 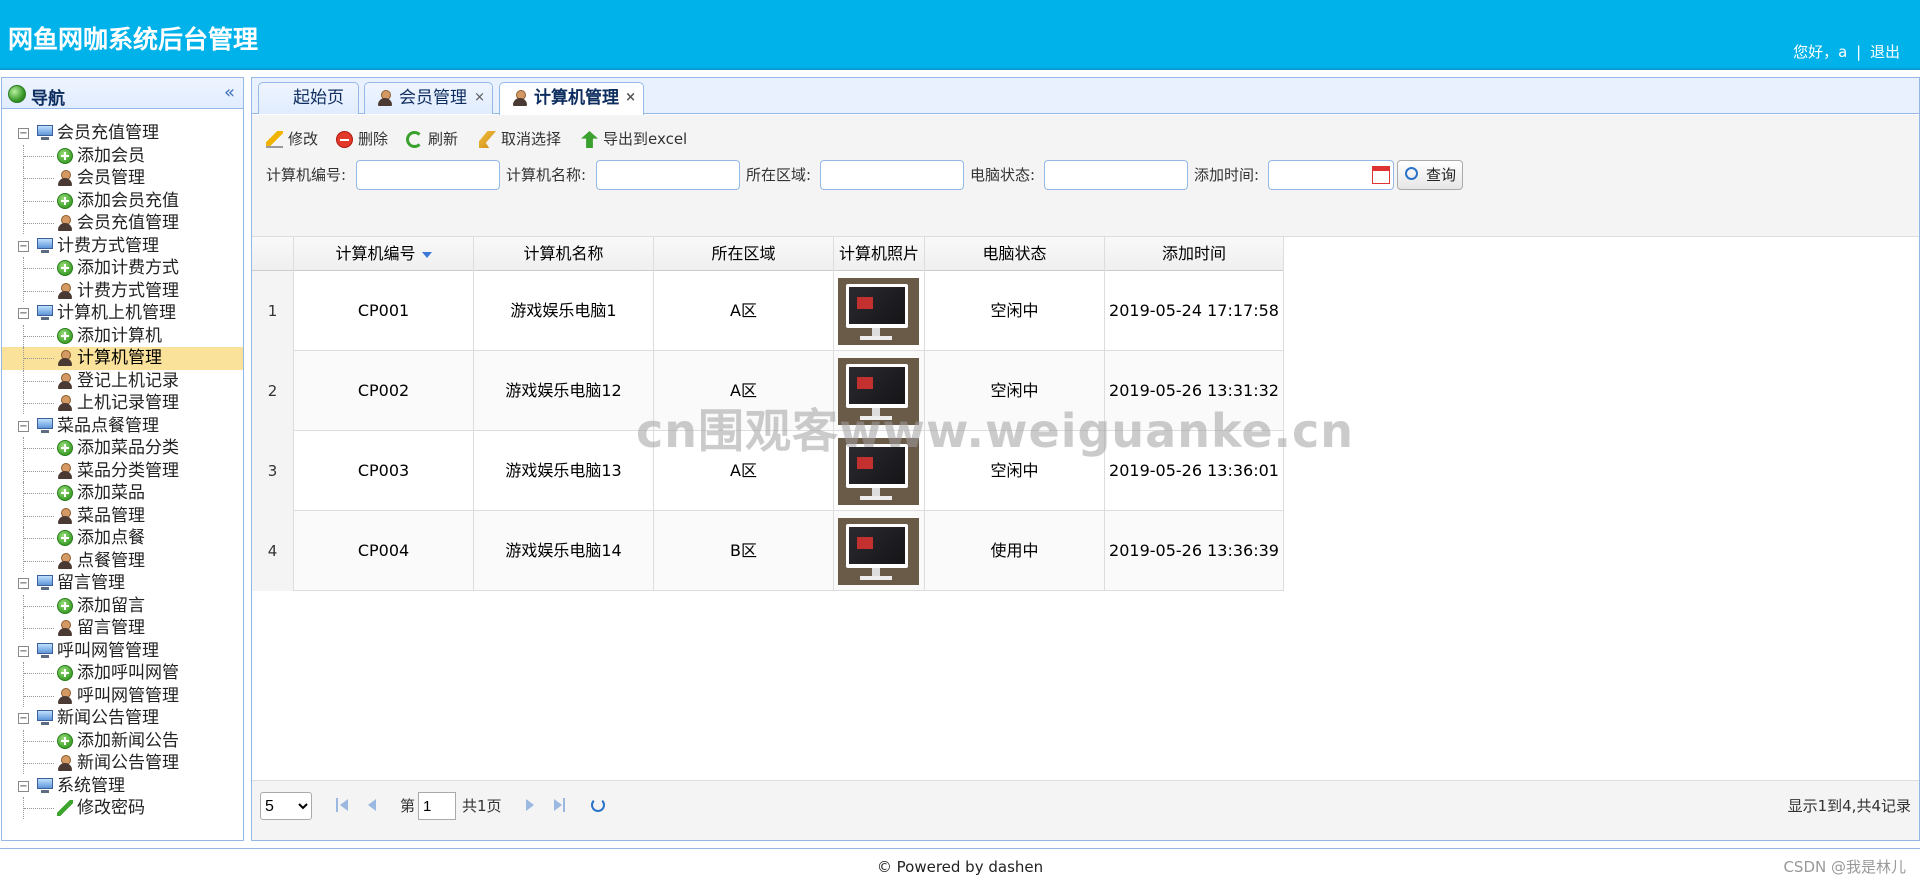 I want to click on logout-link: 退出, so click(x=1885, y=52).